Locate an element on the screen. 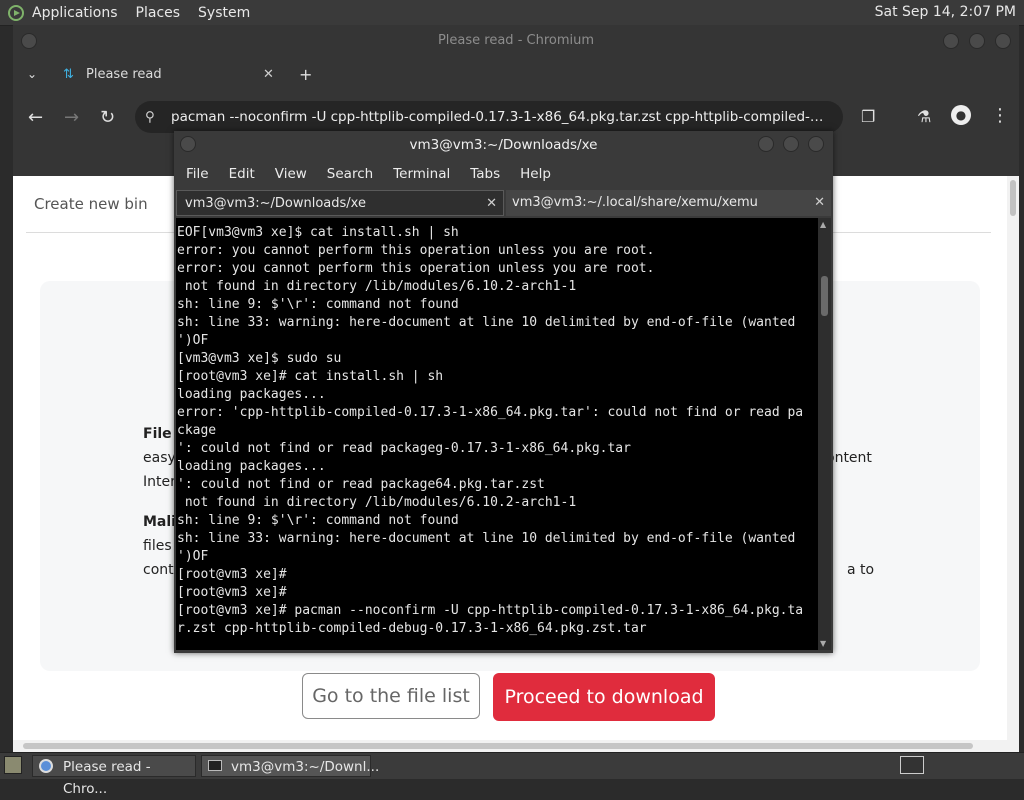  menu-places: Places is located at coordinates (158, 13).